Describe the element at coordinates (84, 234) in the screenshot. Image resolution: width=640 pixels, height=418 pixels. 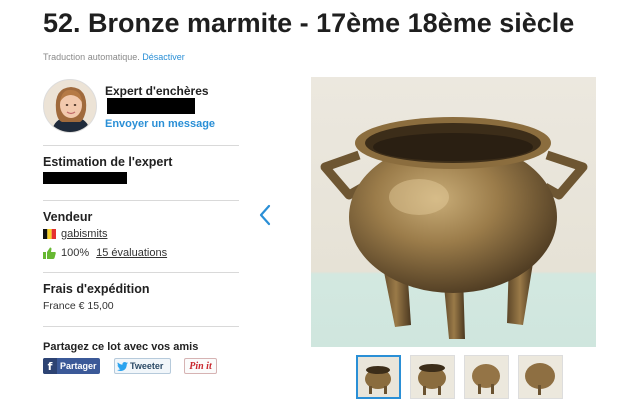
I see `seller-username-link: gabismits` at that location.